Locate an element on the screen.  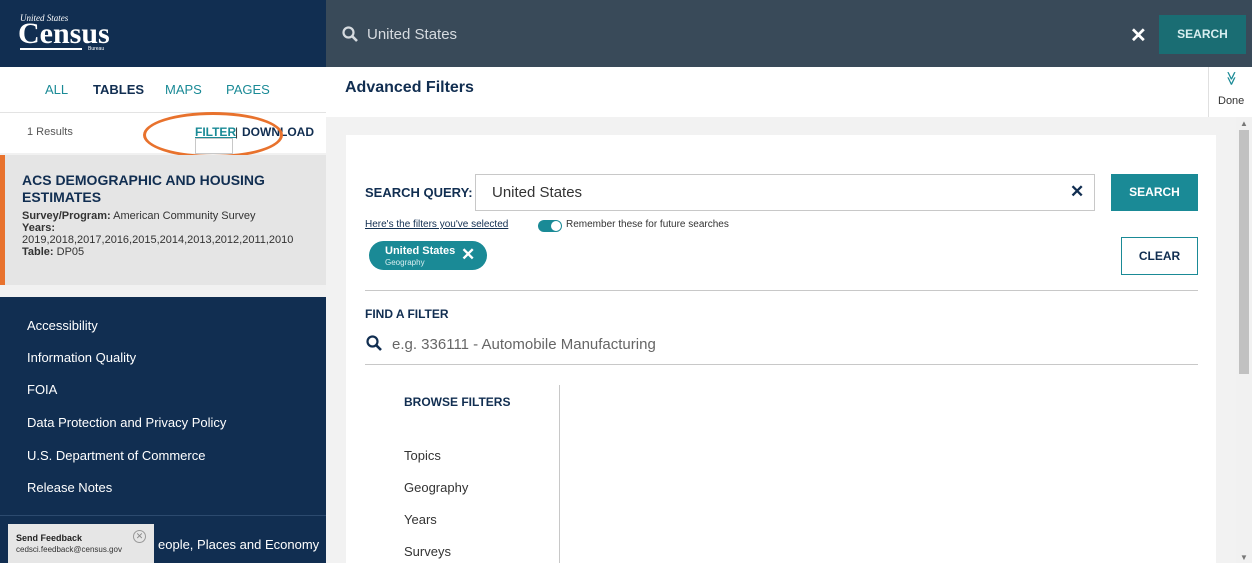
results-count: 1 Results is located at coordinates (50, 132).